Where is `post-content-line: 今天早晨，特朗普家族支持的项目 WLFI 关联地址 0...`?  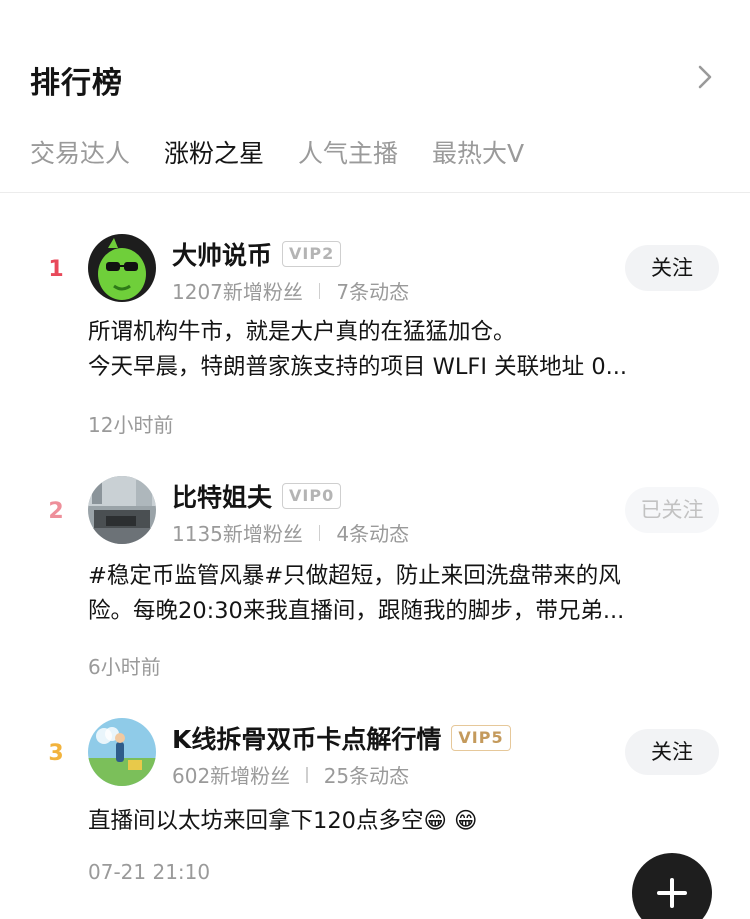
post-content-line: 今天早晨，特朗普家族支持的项目 WLFI 关联地址 0... is located at coordinates (358, 367).